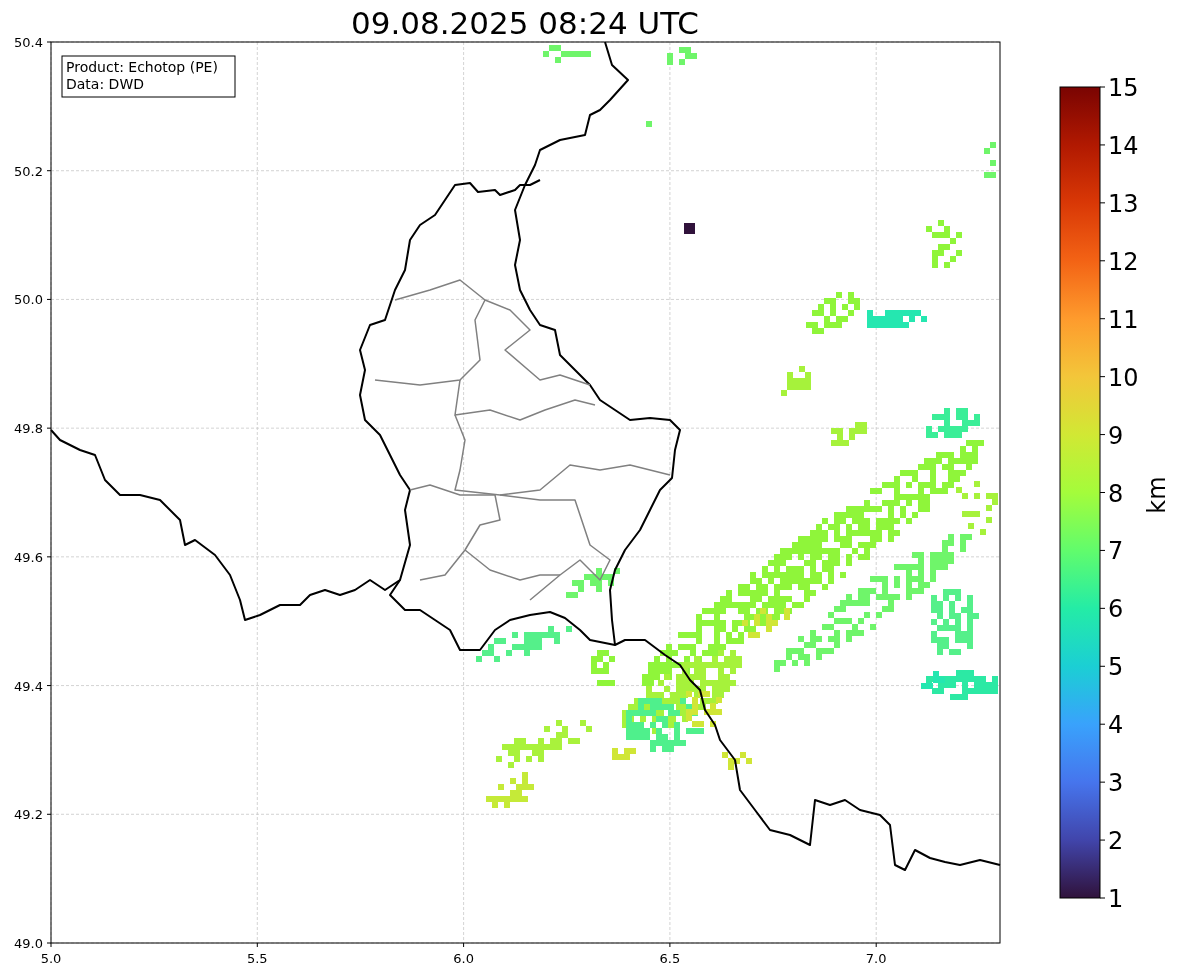 The image size is (1178, 976). I want to click on axis-tick-label: 50.4, so click(28, 42).